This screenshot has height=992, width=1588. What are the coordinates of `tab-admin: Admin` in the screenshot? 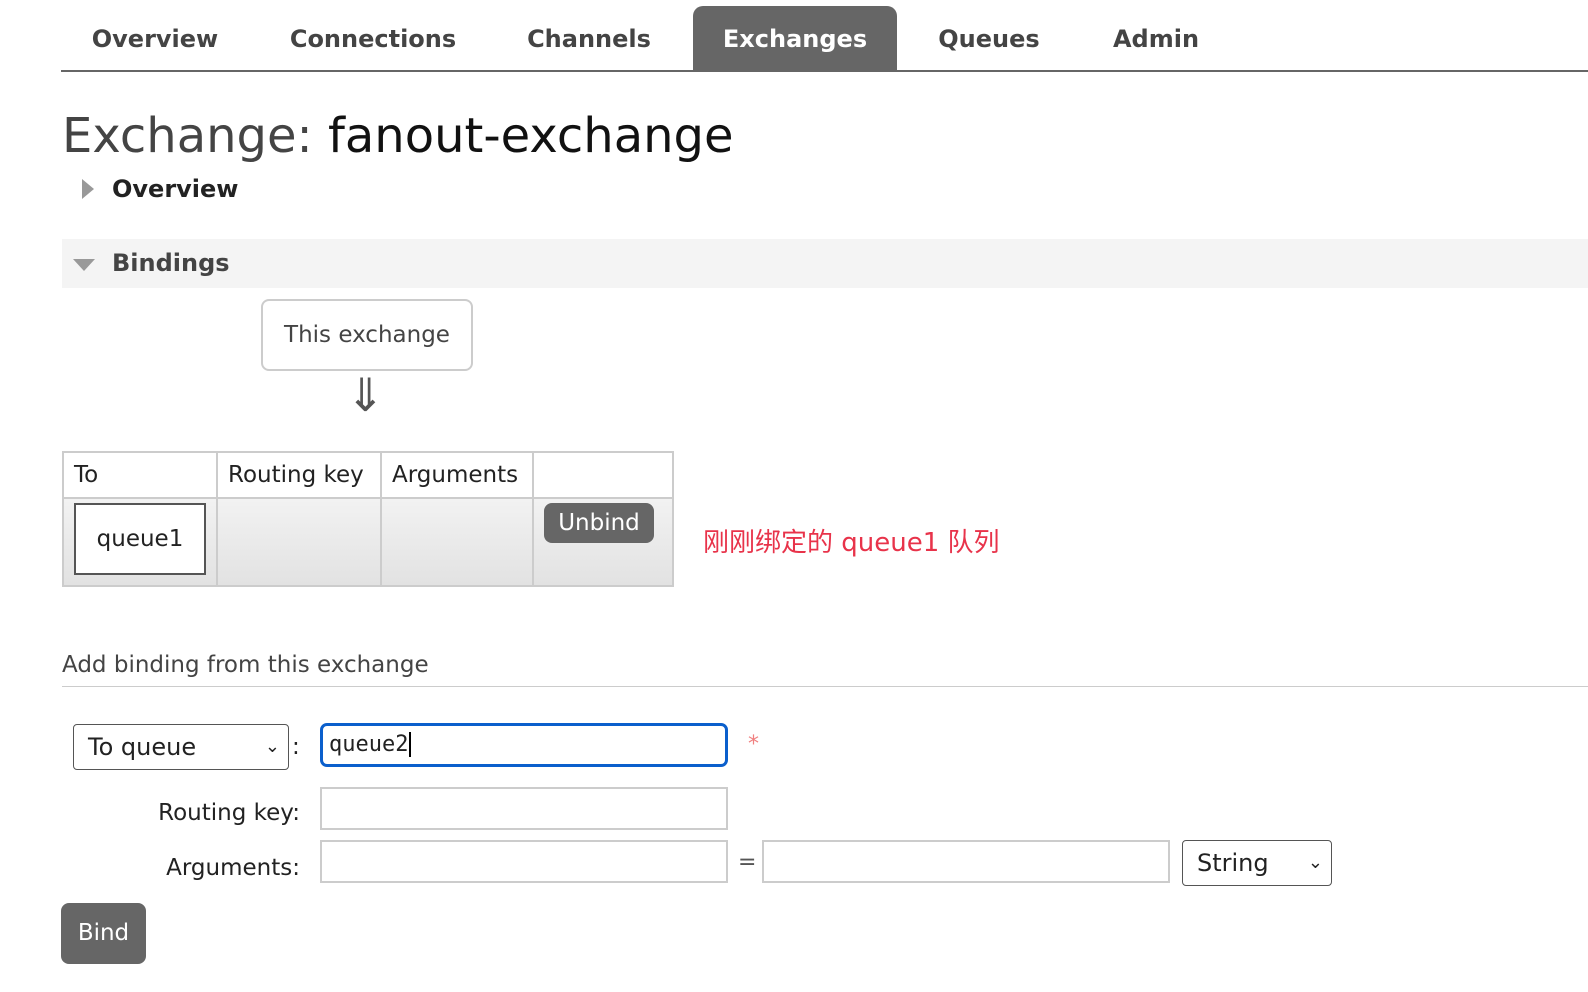 It's located at (1156, 38).